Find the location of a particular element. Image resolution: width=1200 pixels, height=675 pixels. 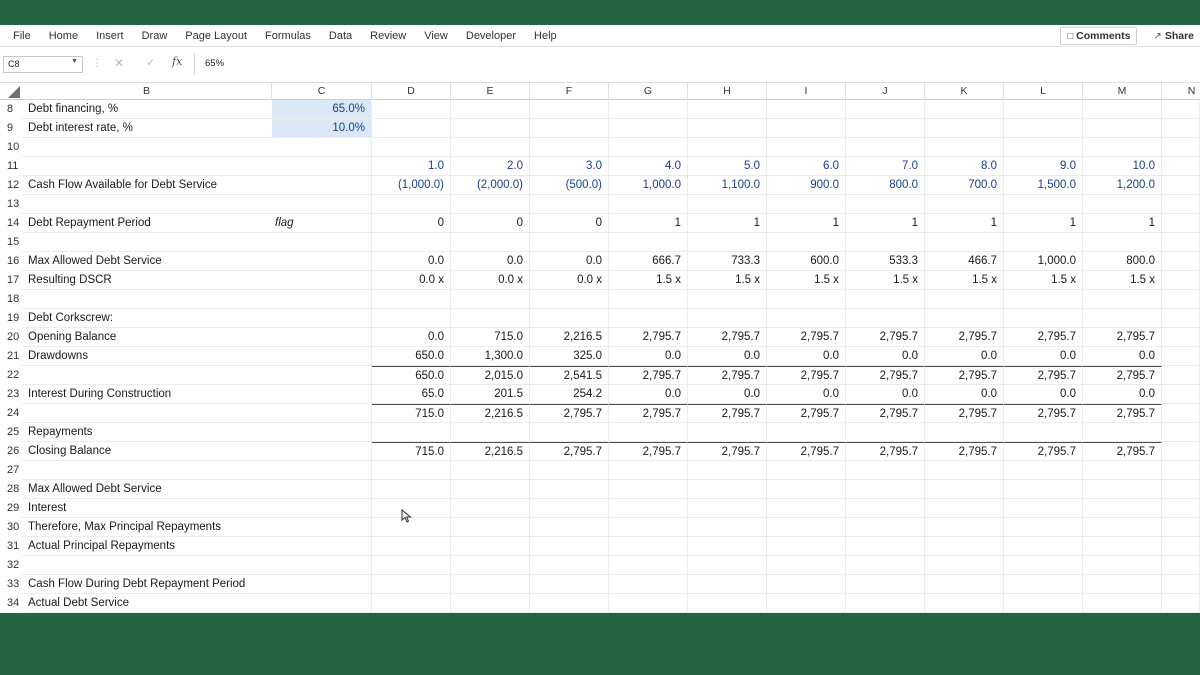

row-label-cell: Resulting DSCR is located at coordinates (147, 280).